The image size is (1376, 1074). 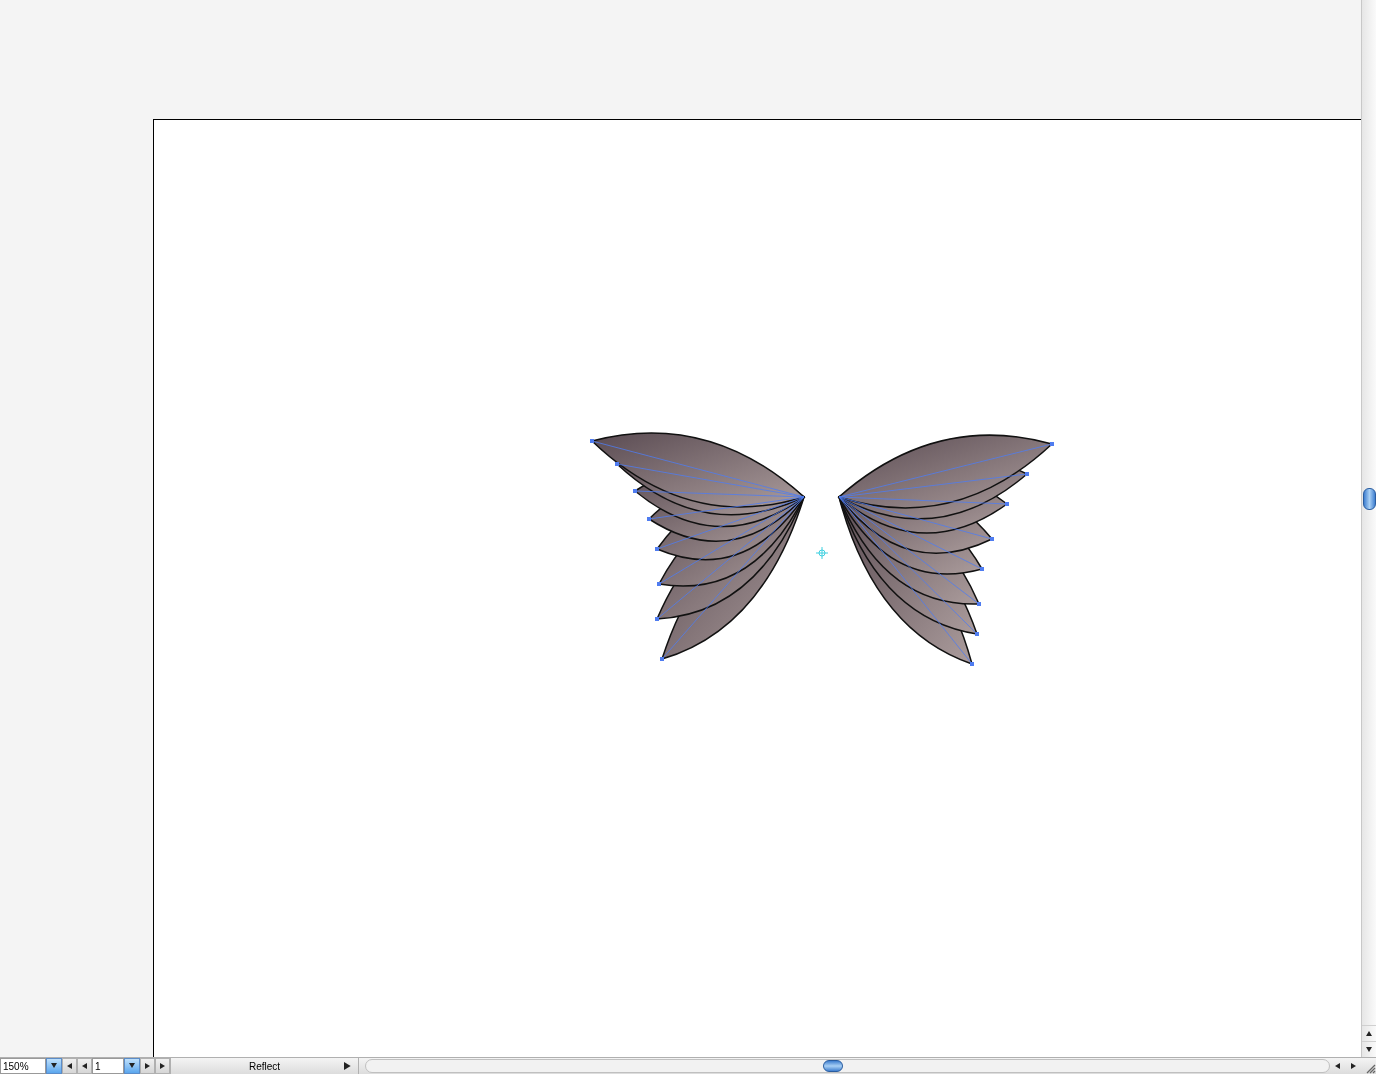 I want to click on zoom-dropdown-button, so click(x=54, y=1066).